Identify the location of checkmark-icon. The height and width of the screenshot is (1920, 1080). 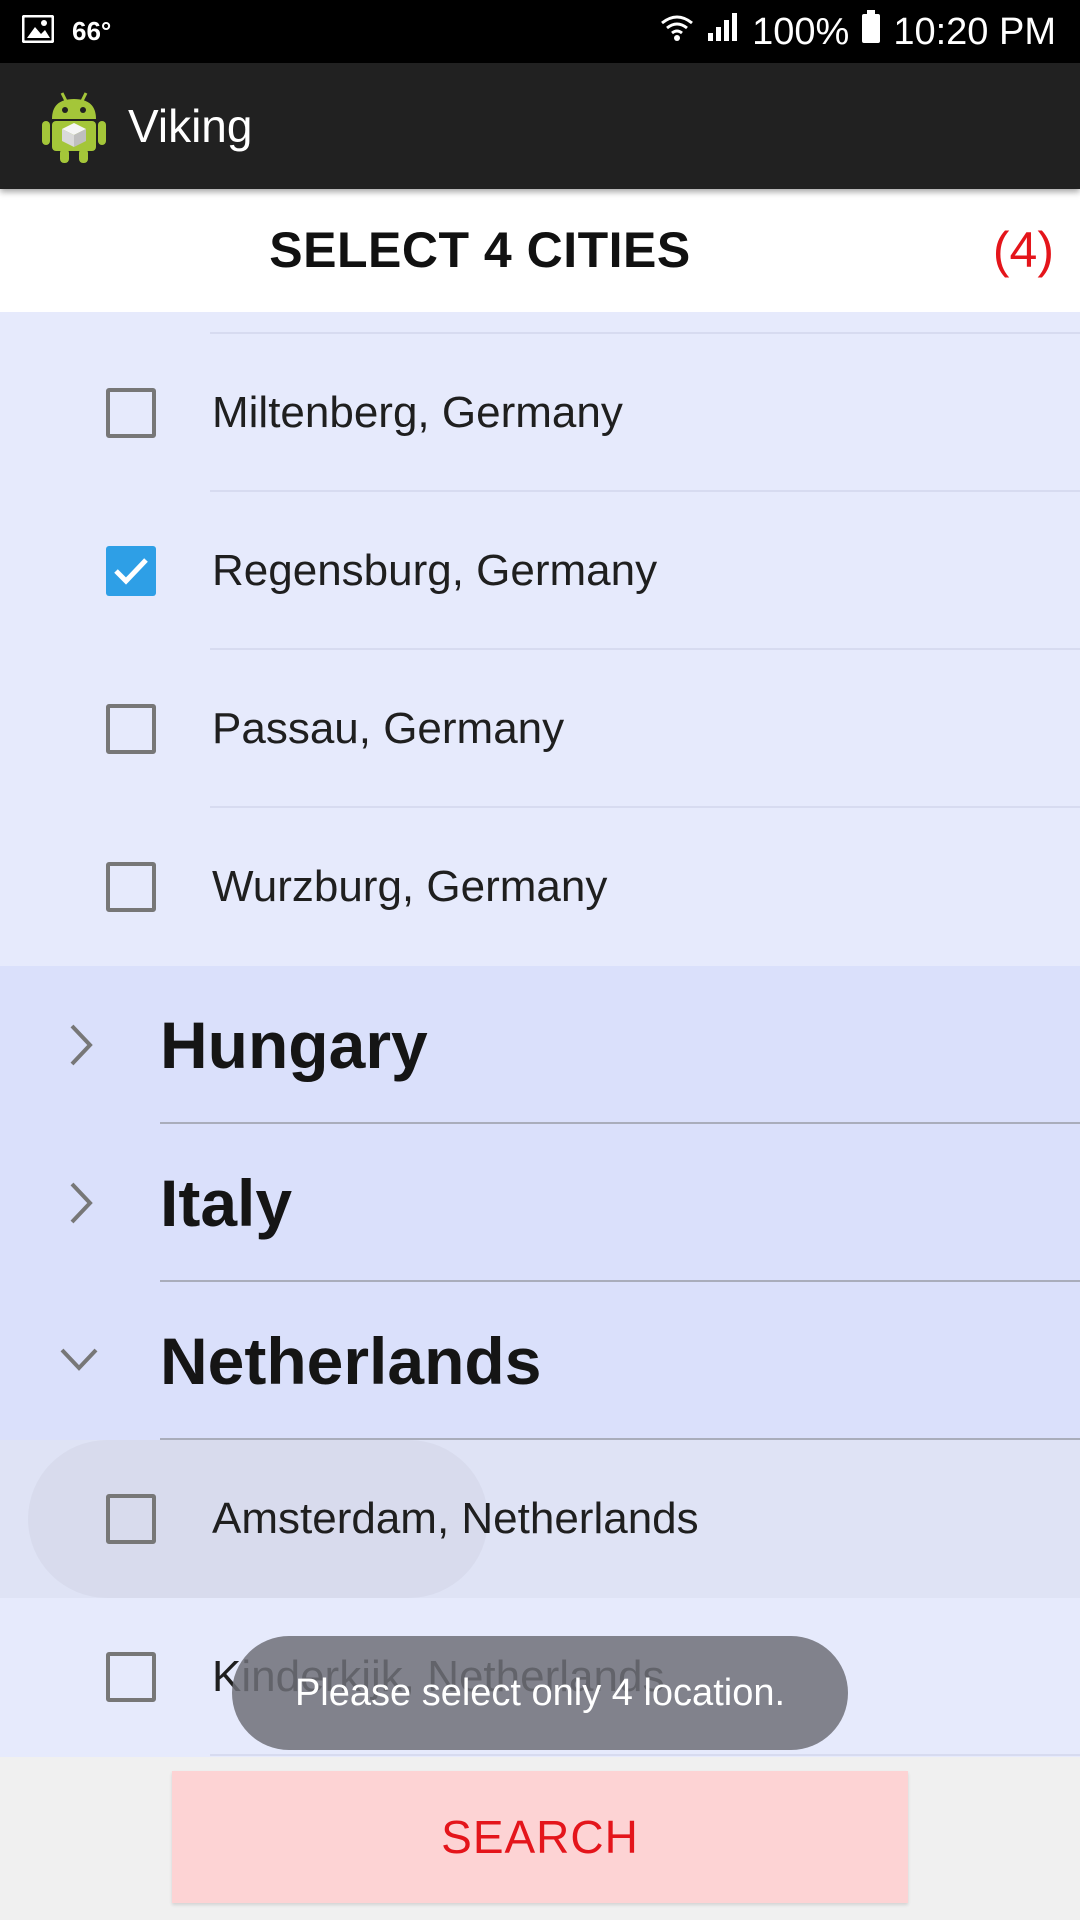
(131, 571).